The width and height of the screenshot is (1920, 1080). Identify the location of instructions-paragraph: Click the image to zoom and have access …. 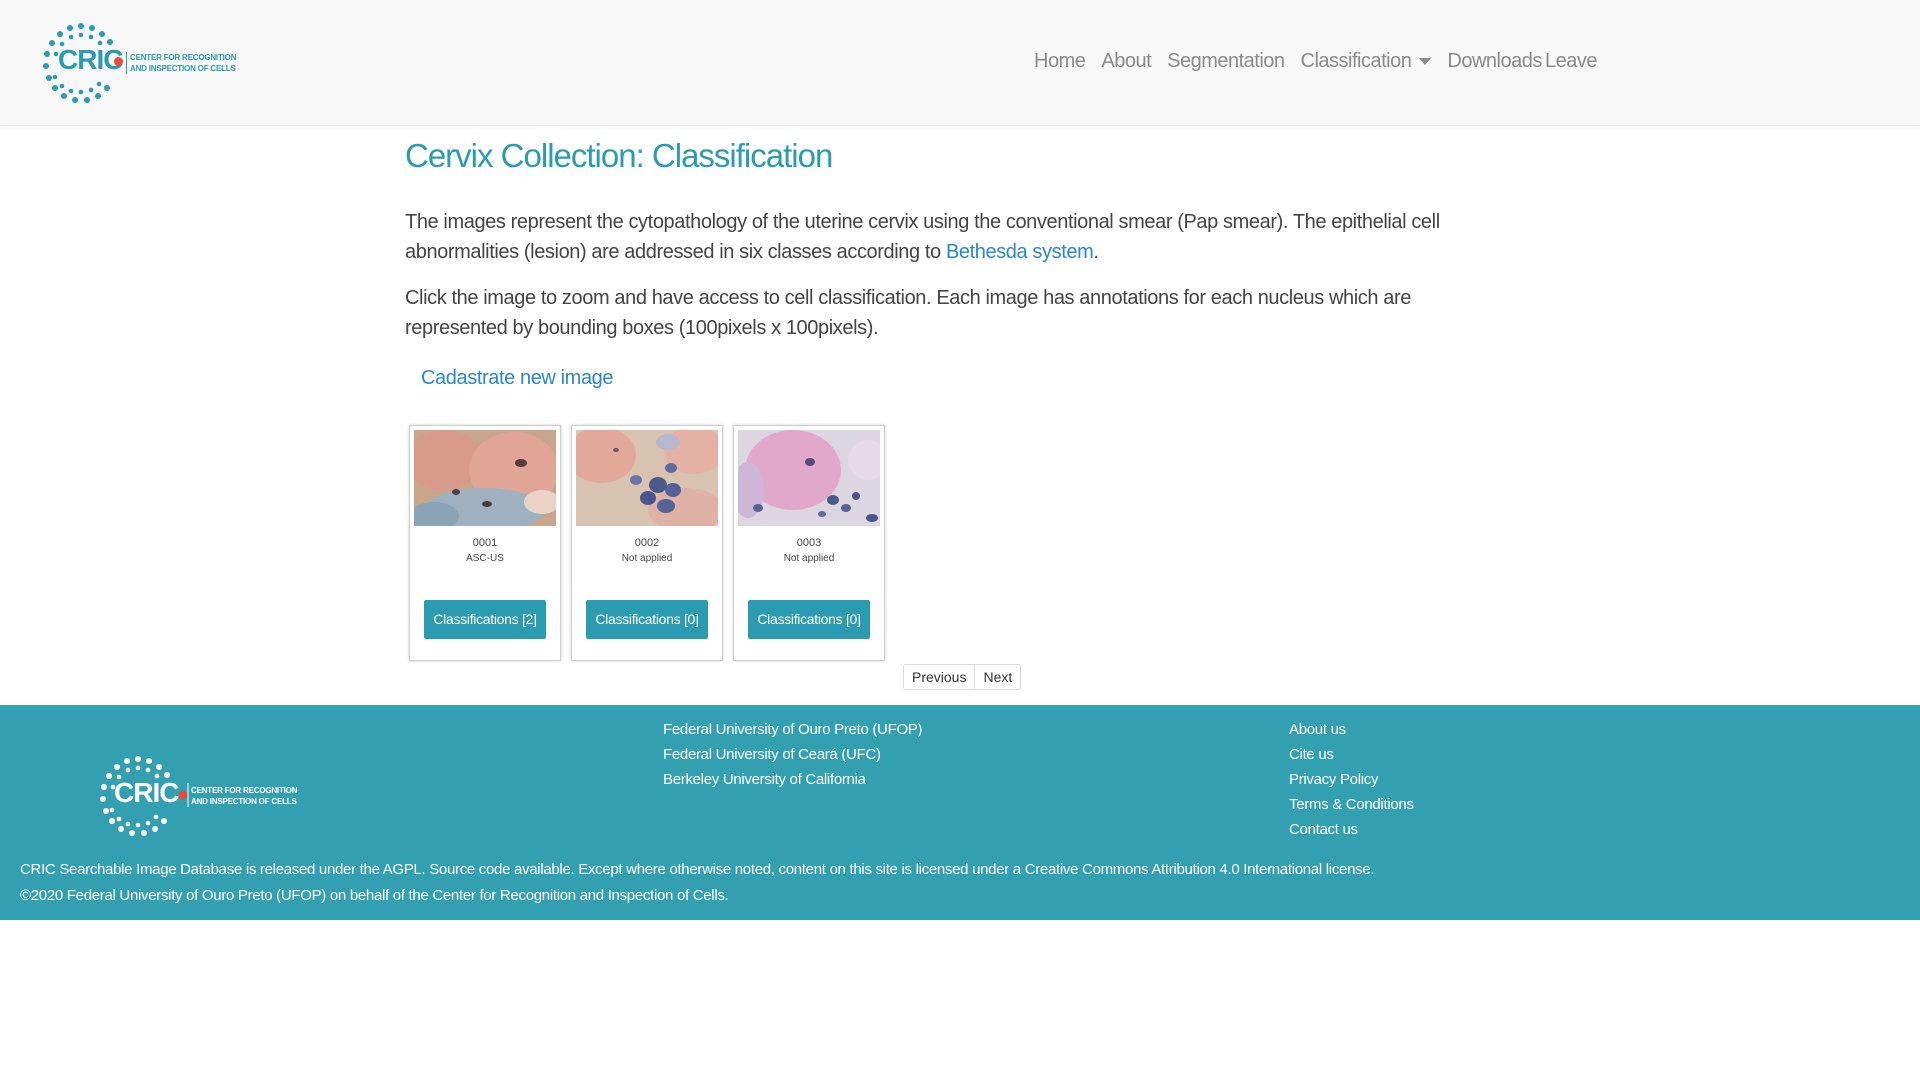
(908, 313).